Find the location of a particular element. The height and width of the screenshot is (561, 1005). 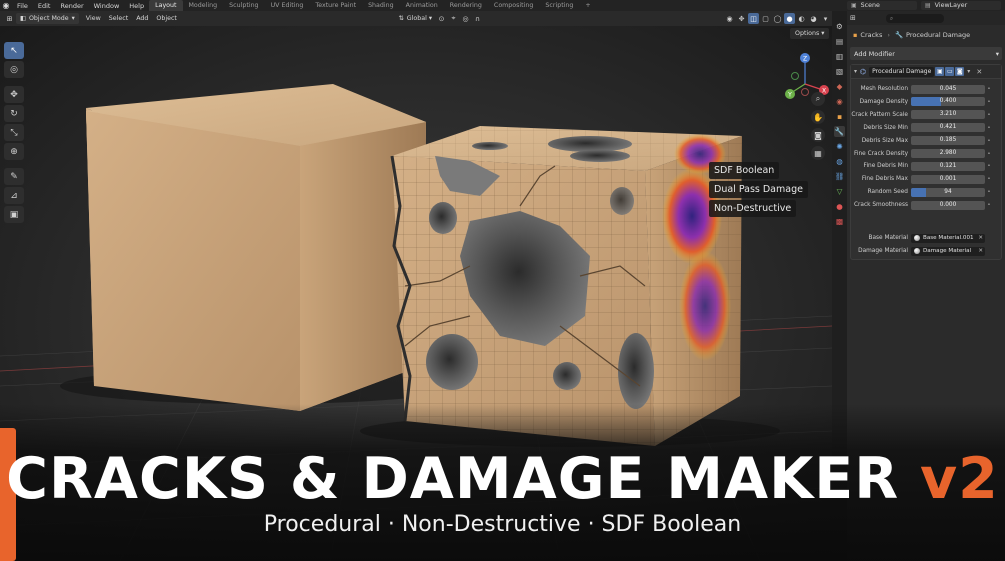

workspace-tab-animation: Animation is located at coordinates (422, 5).